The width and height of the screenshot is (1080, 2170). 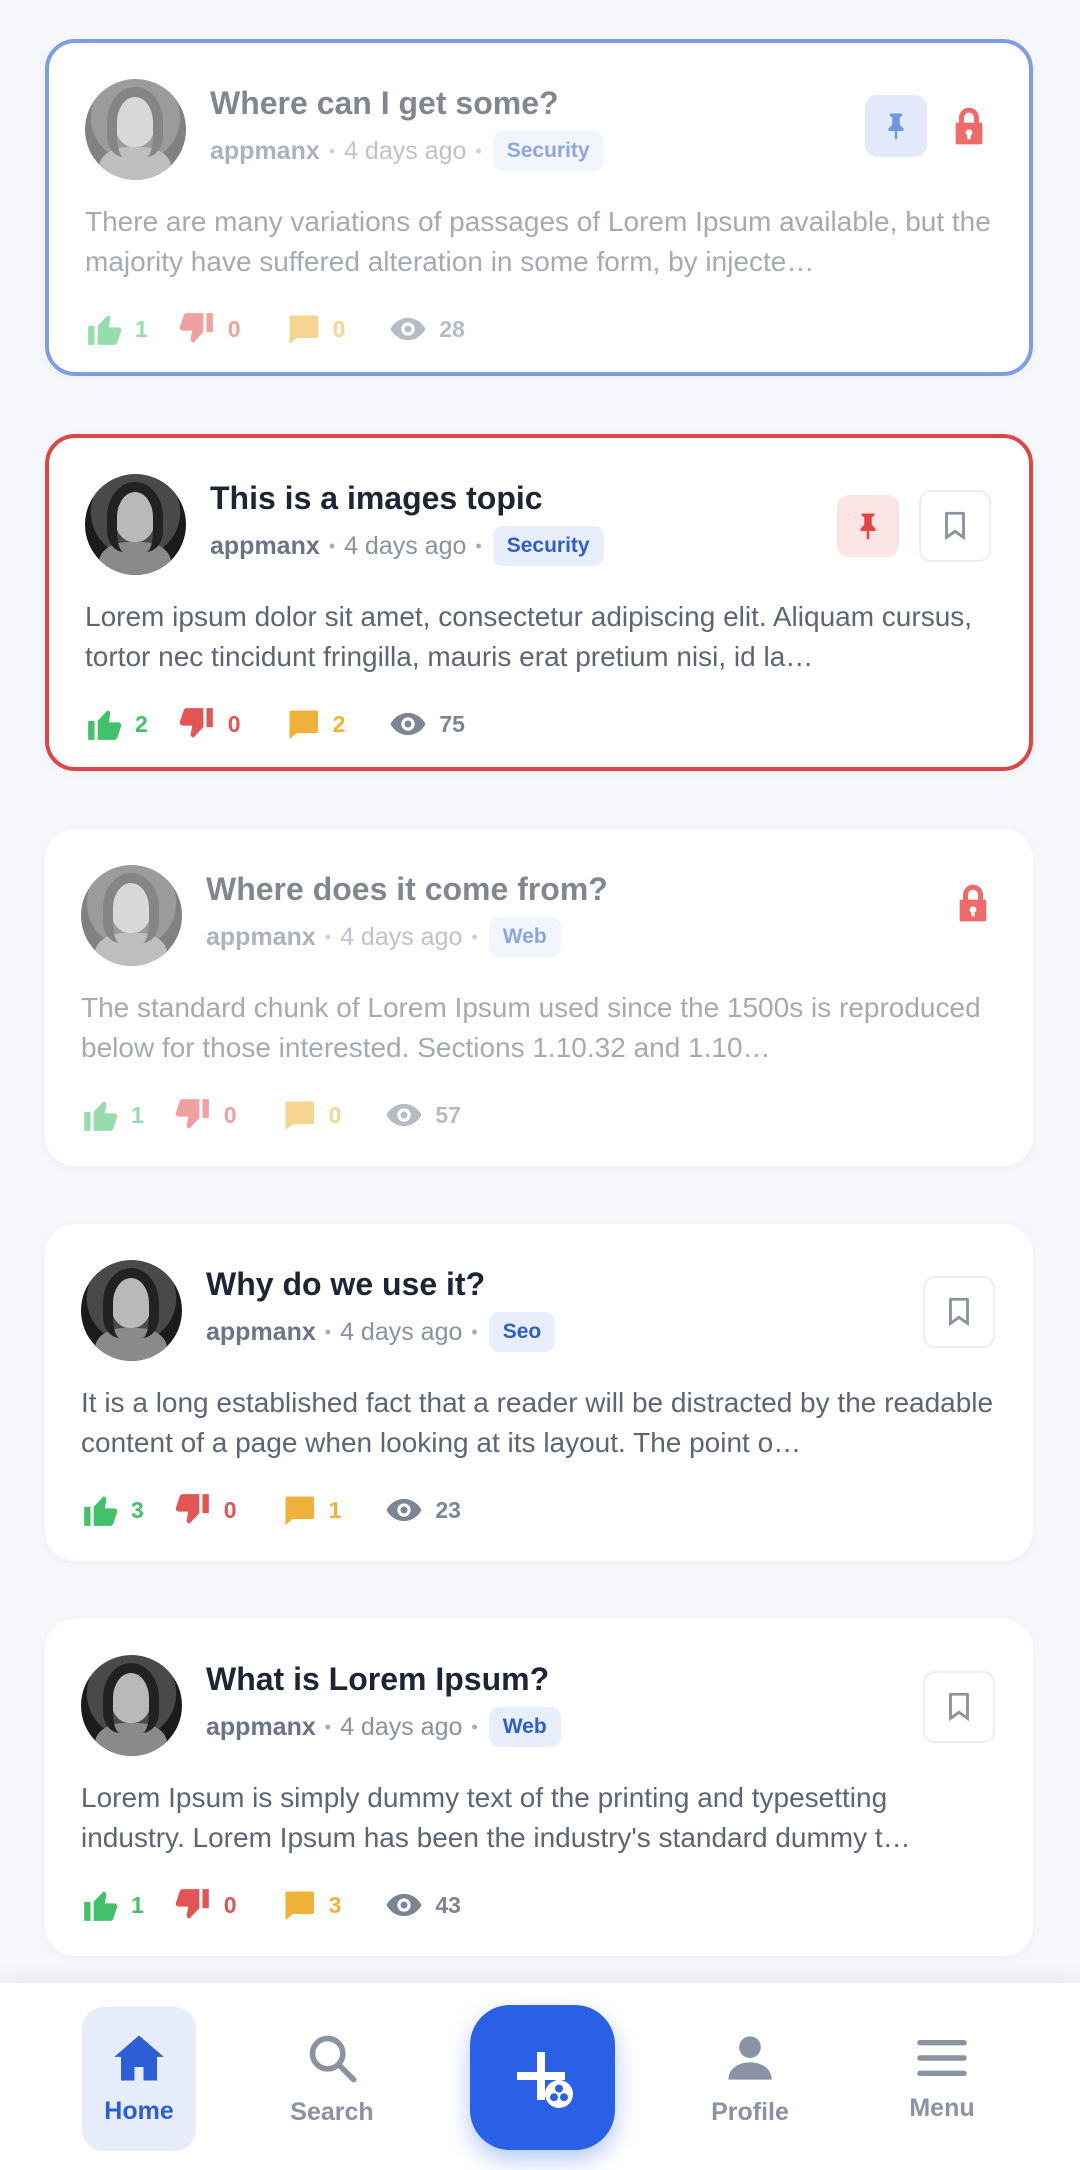 What do you see at coordinates (578, 889) in the screenshot?
I see `topic-title: Where does it come from?` at bounding box center [578, 889].